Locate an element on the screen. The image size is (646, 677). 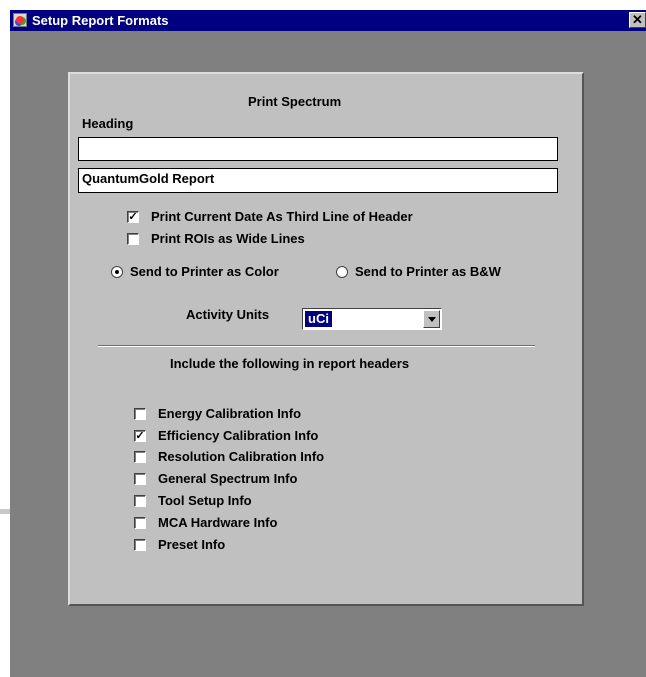
heading-line-1-input is located at coordinates (318, 149).